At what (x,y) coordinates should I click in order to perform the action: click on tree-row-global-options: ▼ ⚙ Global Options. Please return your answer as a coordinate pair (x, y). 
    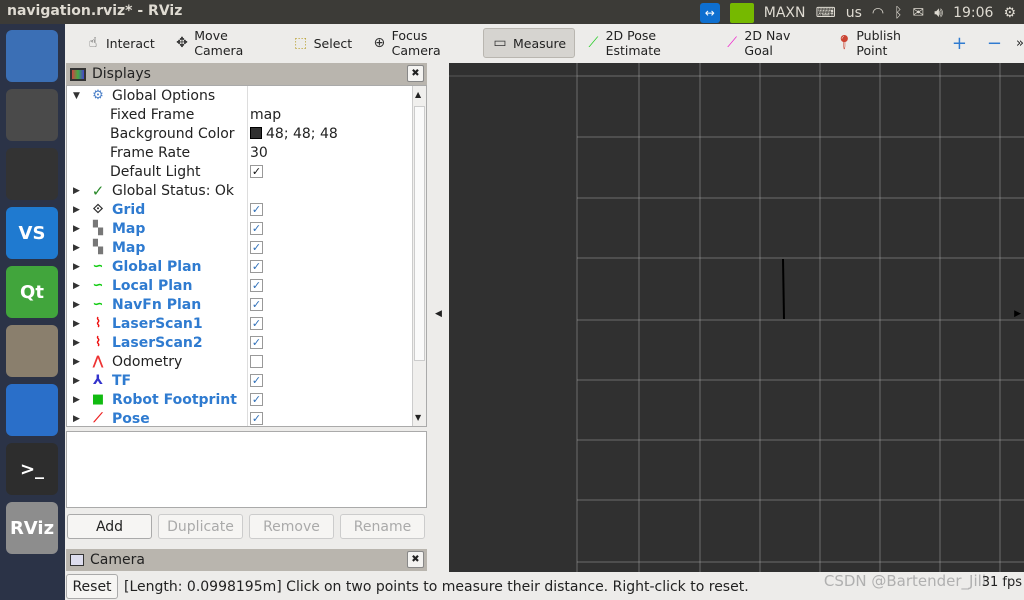
    Looking at the image, I should click on (246, 95).